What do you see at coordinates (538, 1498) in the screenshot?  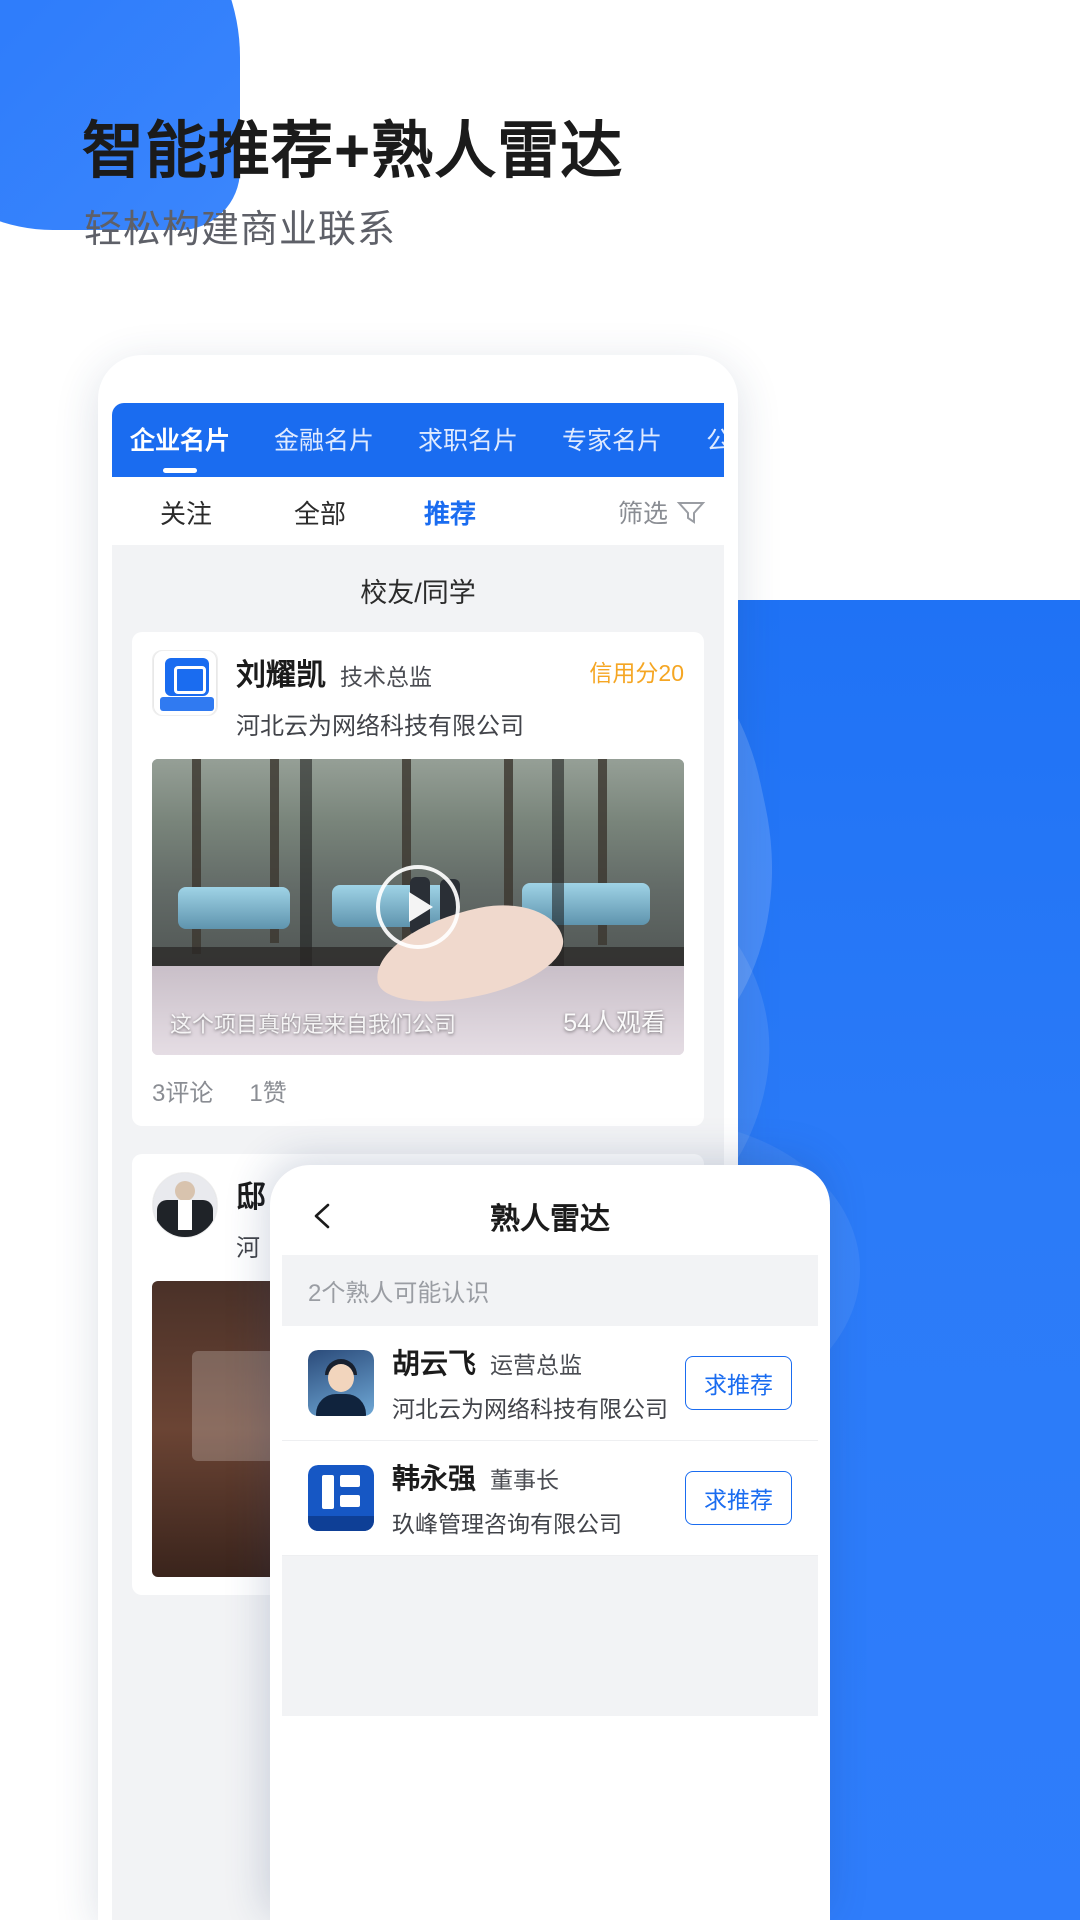 I see `list-item-identity: 韩永强 董事长 玖峰管理咨询有限公司` at bounding box center [538, 1498].